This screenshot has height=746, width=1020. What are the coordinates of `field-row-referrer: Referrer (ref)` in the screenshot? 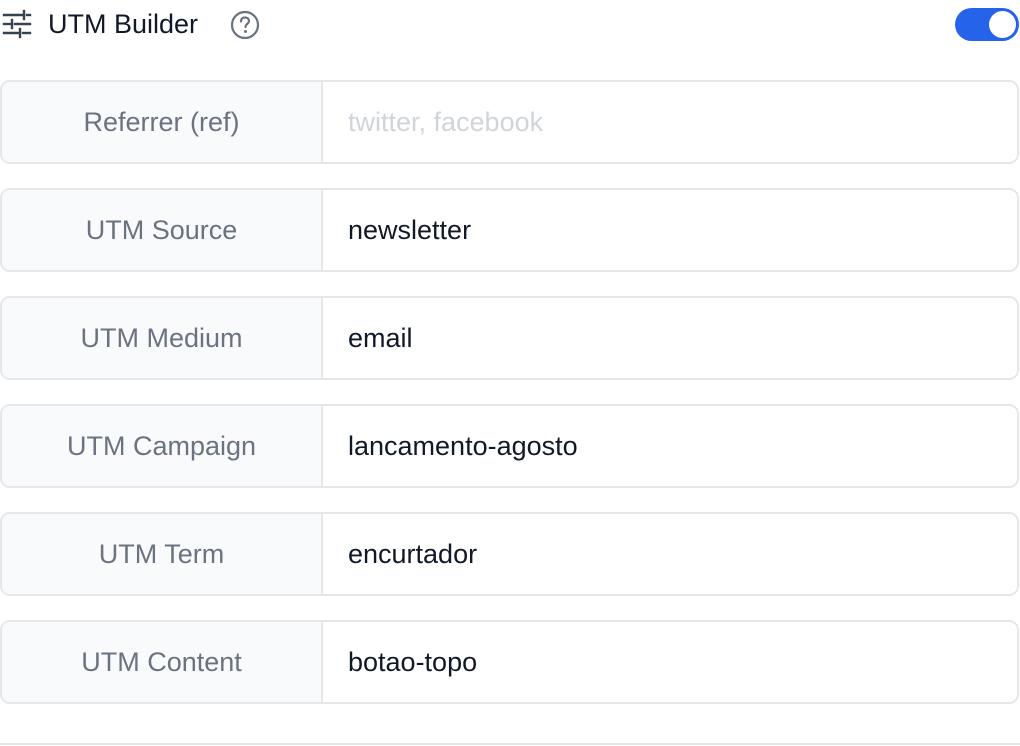 It's located at (509, 122).